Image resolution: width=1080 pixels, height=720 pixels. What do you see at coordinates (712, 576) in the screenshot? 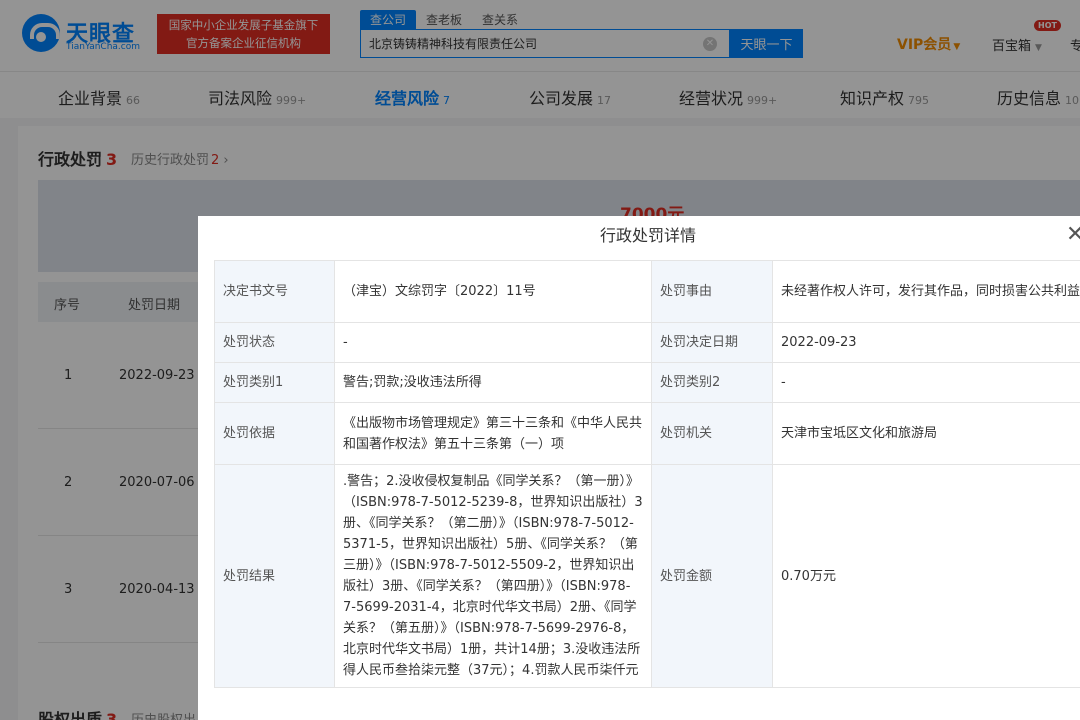
I see `field-label: 处罚金额` at bounding box center [712, 576].